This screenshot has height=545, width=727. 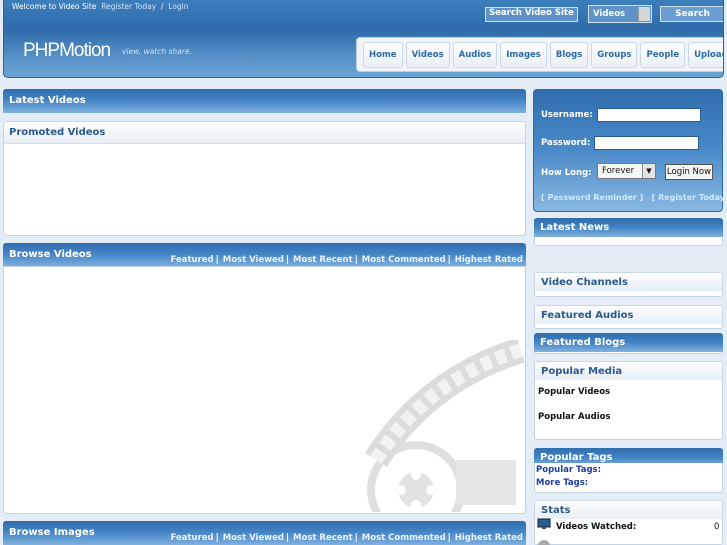 What do you see at coordinates (567, 115) in the screenshot?
I see `username-label: Username:` at bounding box center [567, 115].